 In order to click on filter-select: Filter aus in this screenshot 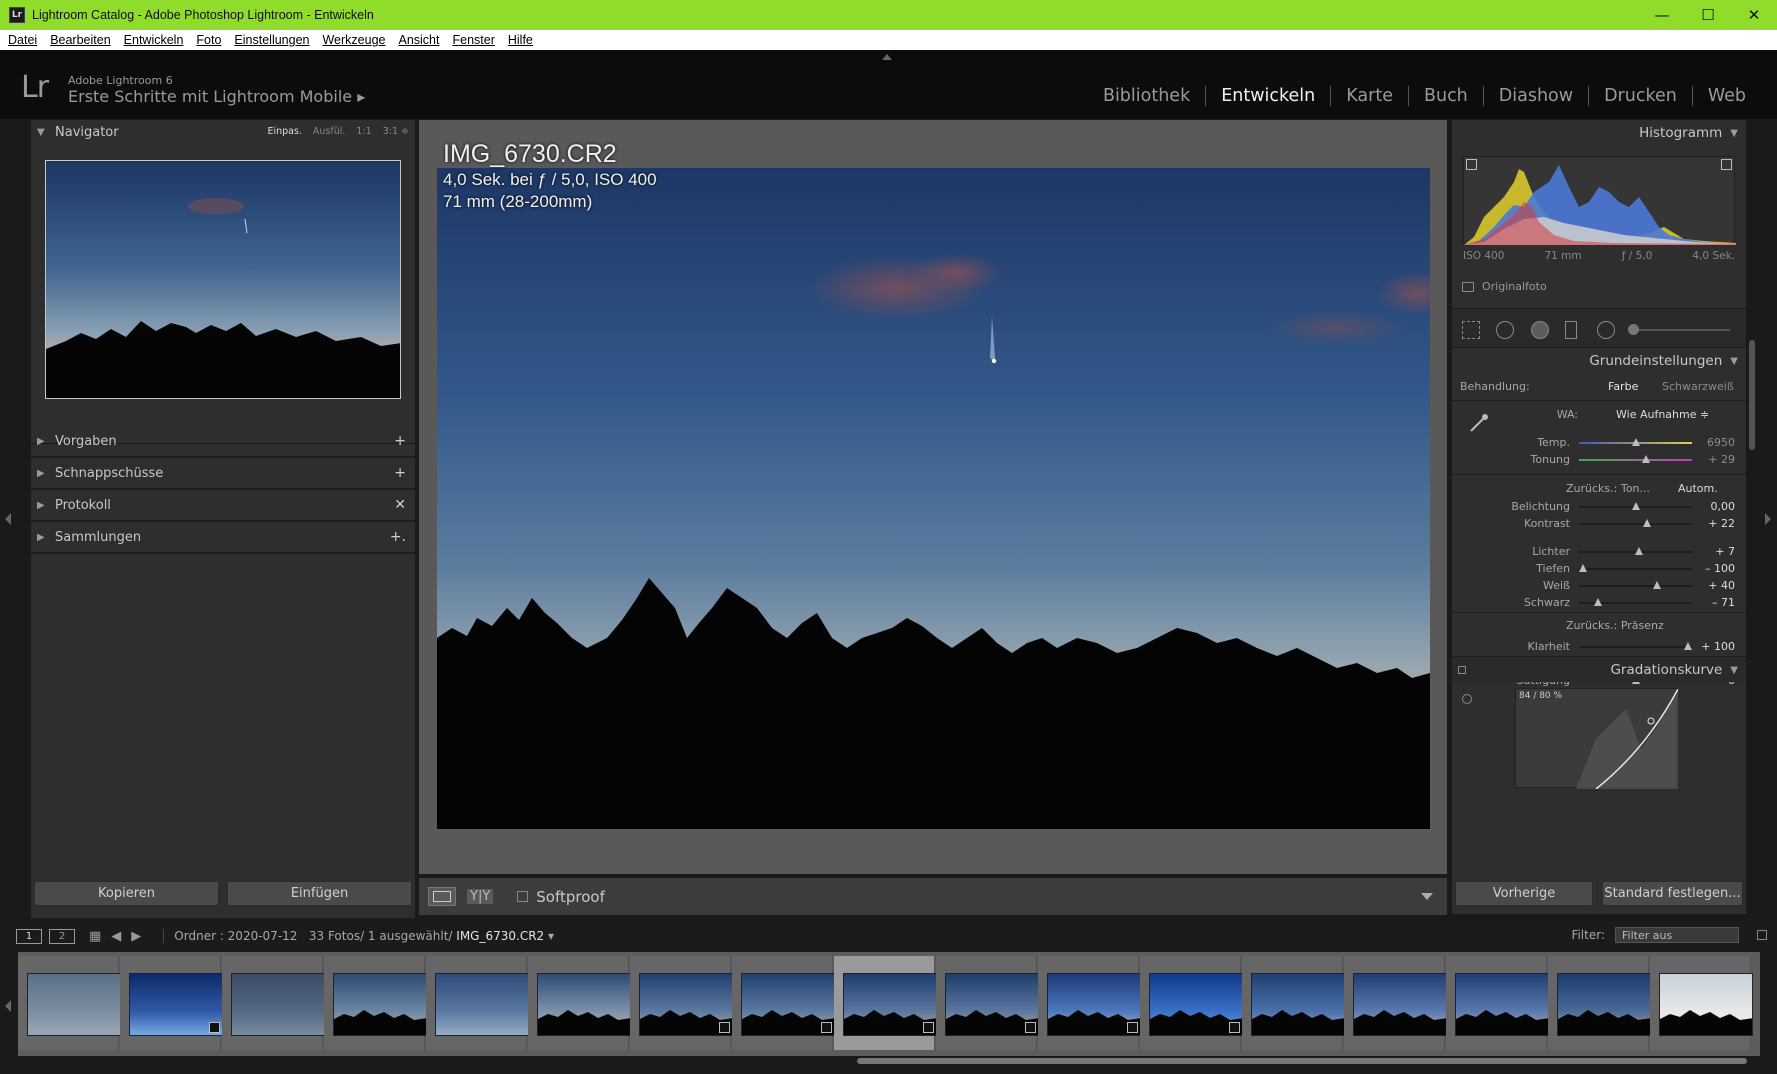, I will do `click(1677, 935)`.